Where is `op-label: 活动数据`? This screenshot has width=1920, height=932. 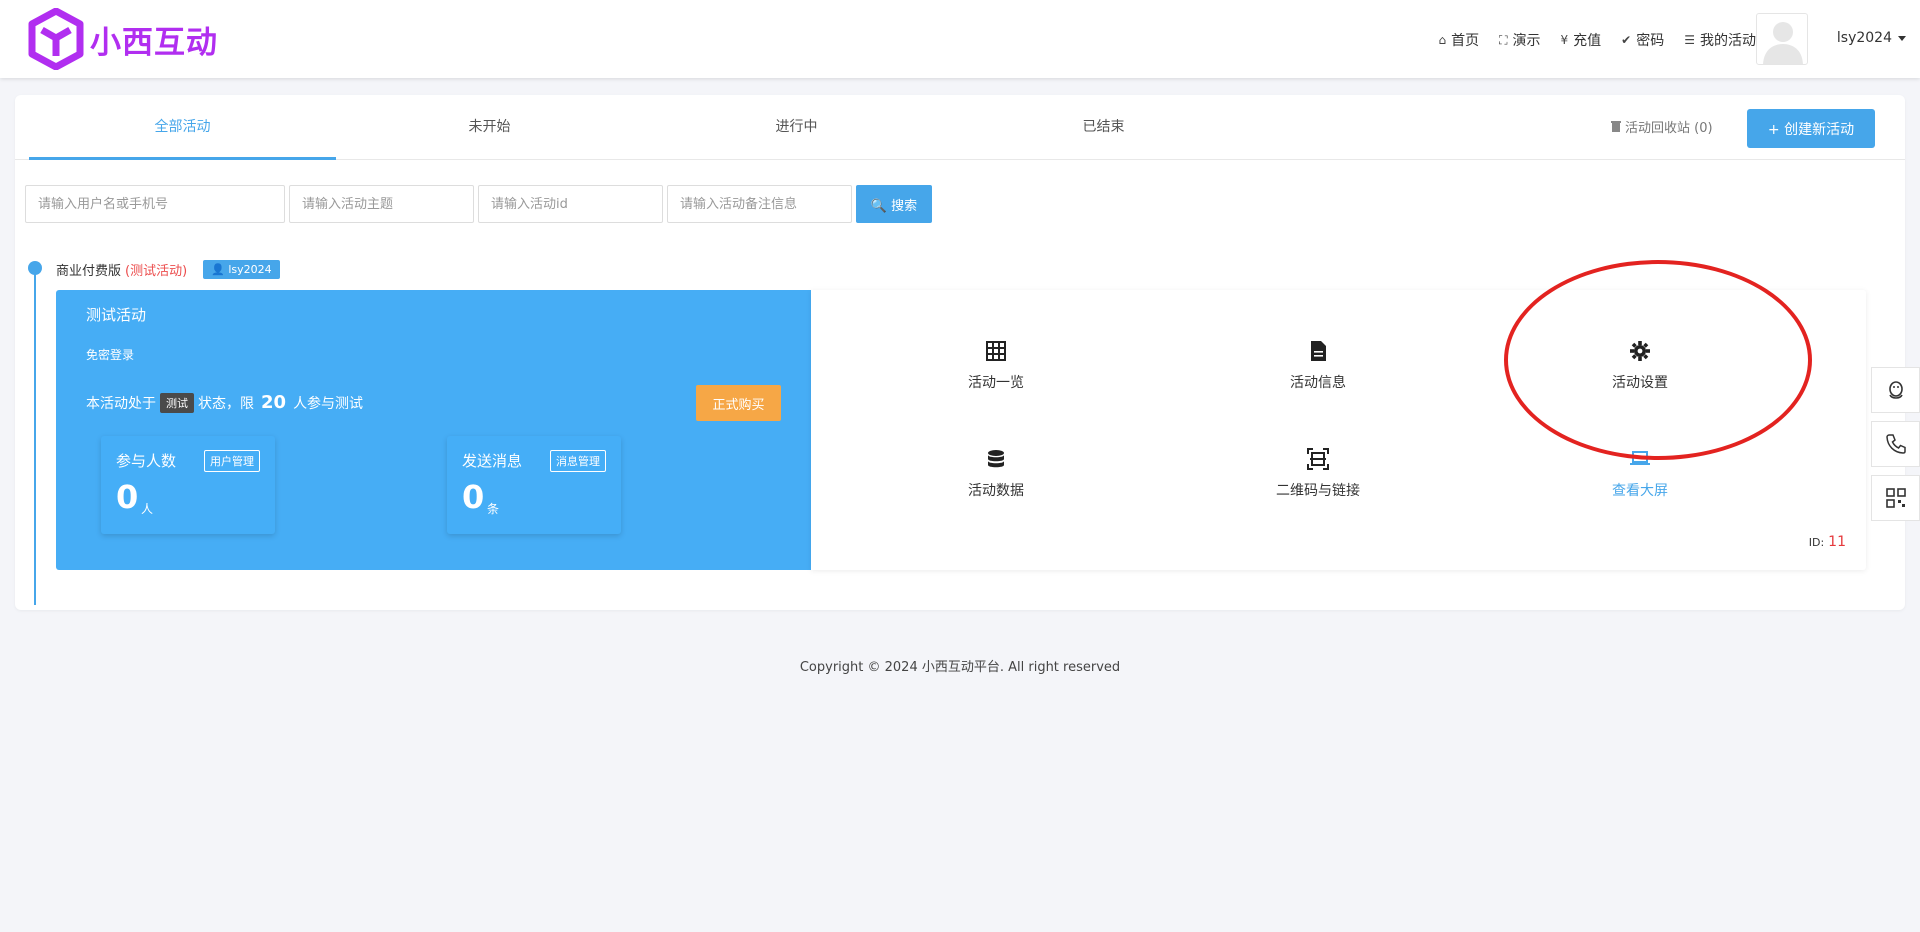 op-label: 活动数据 is located at coordinates (996, 491).